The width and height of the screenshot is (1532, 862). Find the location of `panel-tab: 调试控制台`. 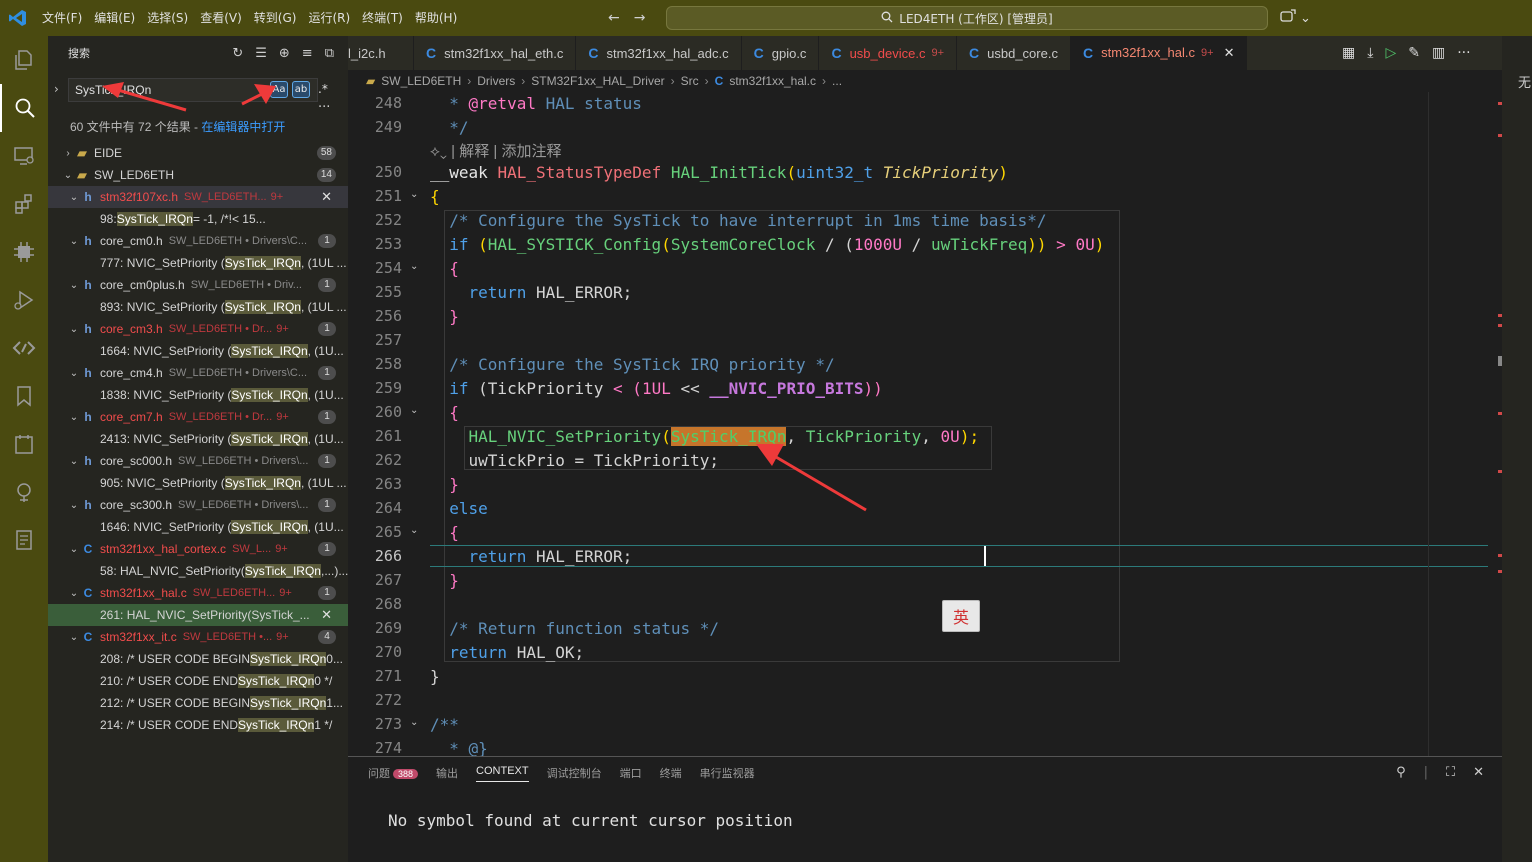

panel-tab: 调试控制台 is located at coordinates (574, 773).